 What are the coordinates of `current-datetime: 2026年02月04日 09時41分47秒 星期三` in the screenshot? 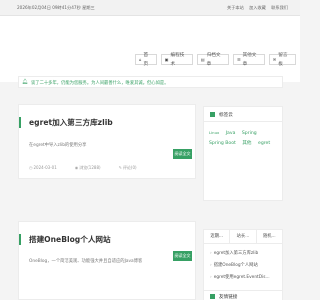 It's located at (56, 7).